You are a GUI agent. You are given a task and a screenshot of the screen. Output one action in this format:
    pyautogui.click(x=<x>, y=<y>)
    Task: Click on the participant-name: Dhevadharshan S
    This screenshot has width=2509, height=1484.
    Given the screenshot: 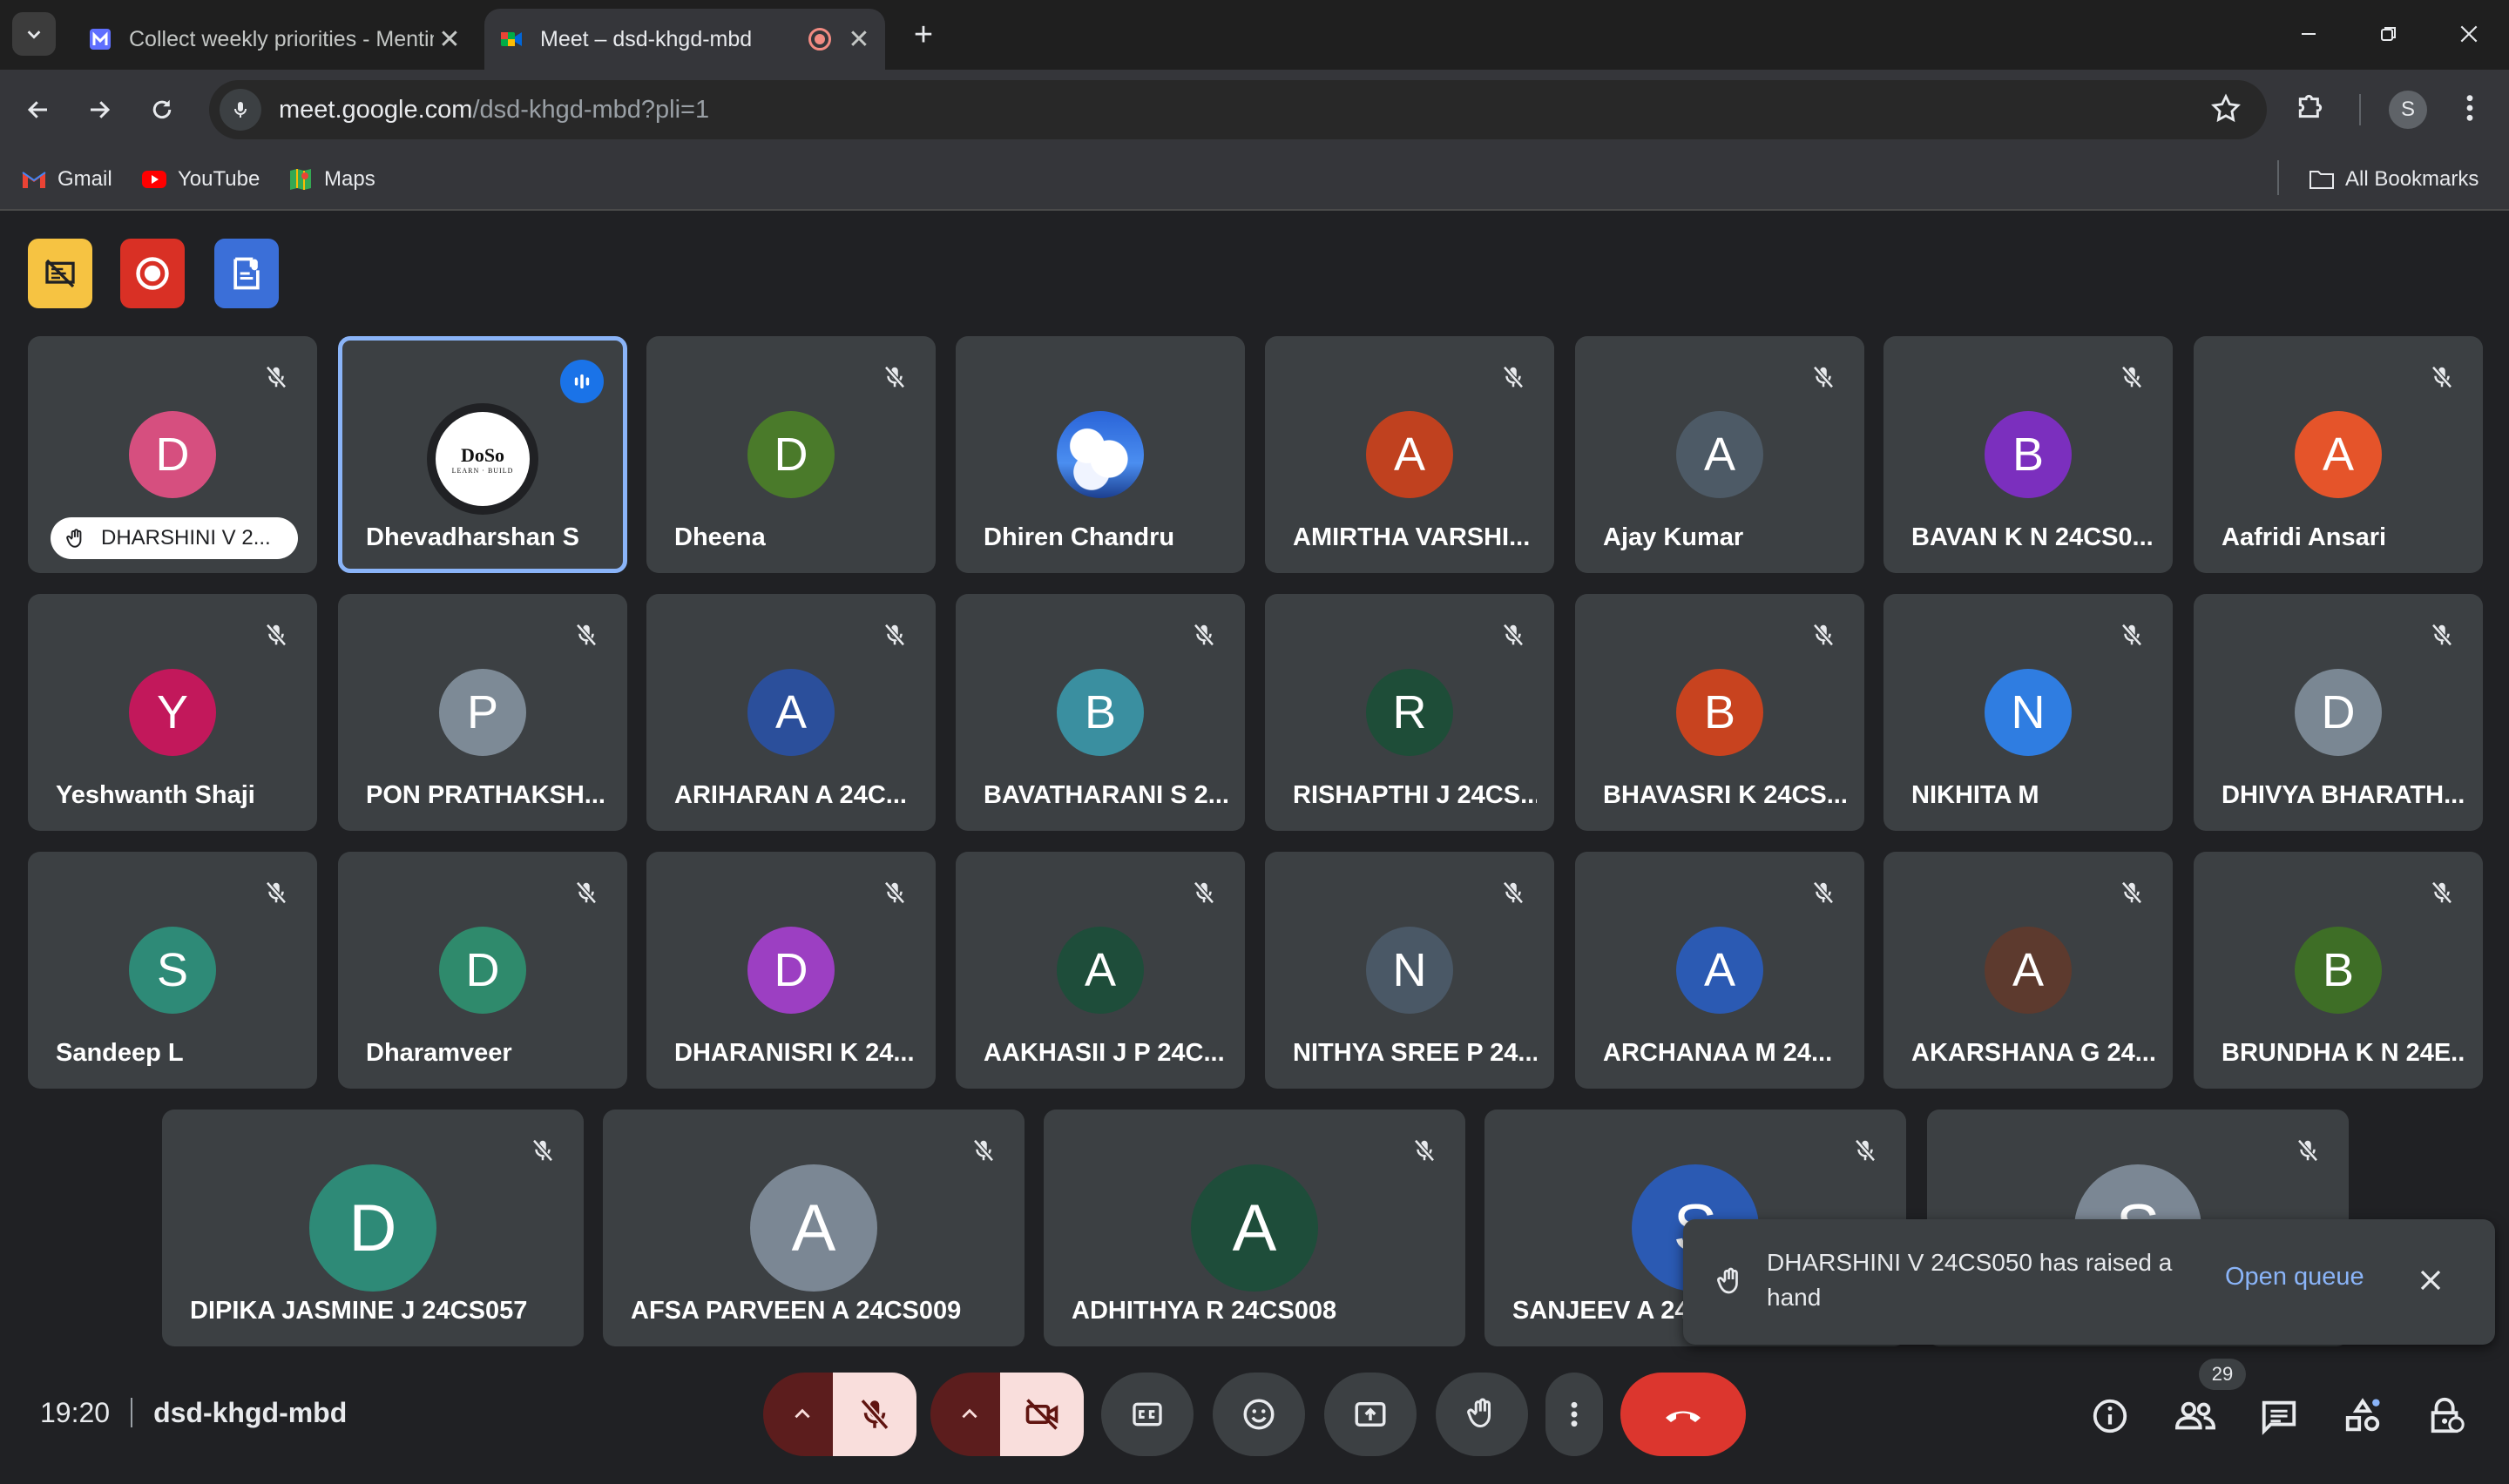 What is the action you would take?
    pyautogui.click(x=472, y=537)
    